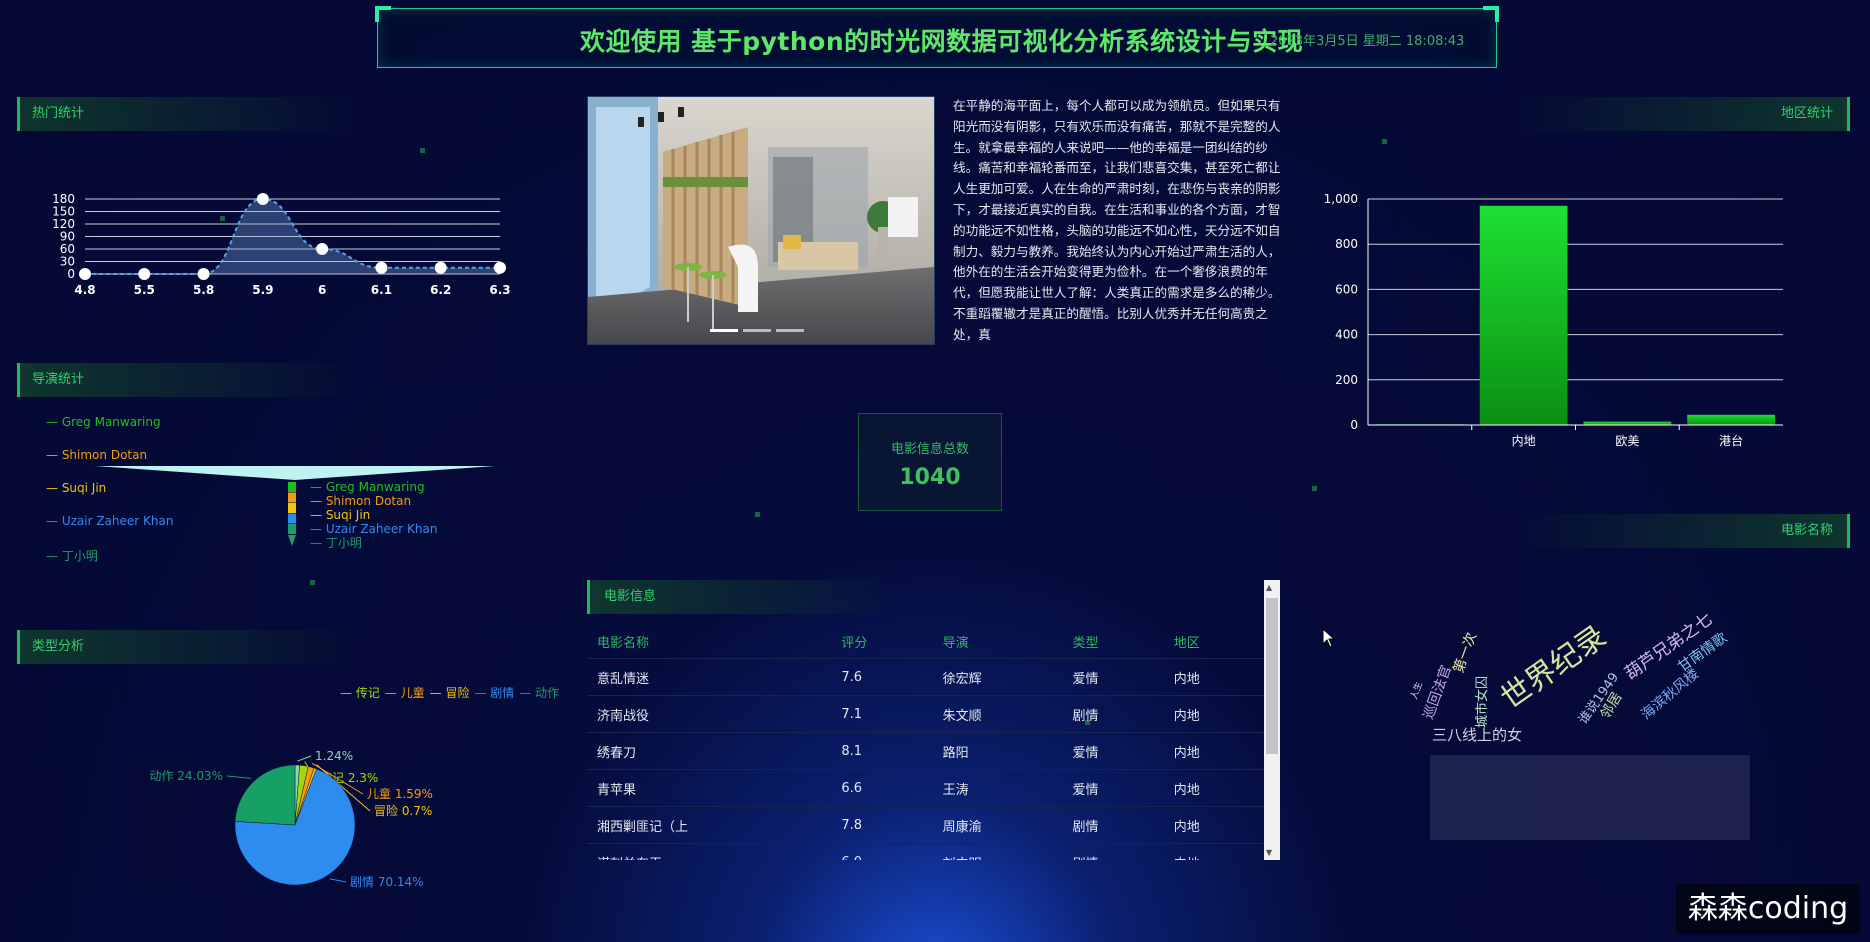 Image resolution: width=1870 pixels, height=942 pixels. Describe the element at coordinates (1367, 41) in the screenshot. I see `datetime-display: 2023年3月5日 星期二 18:08:43` at that location.